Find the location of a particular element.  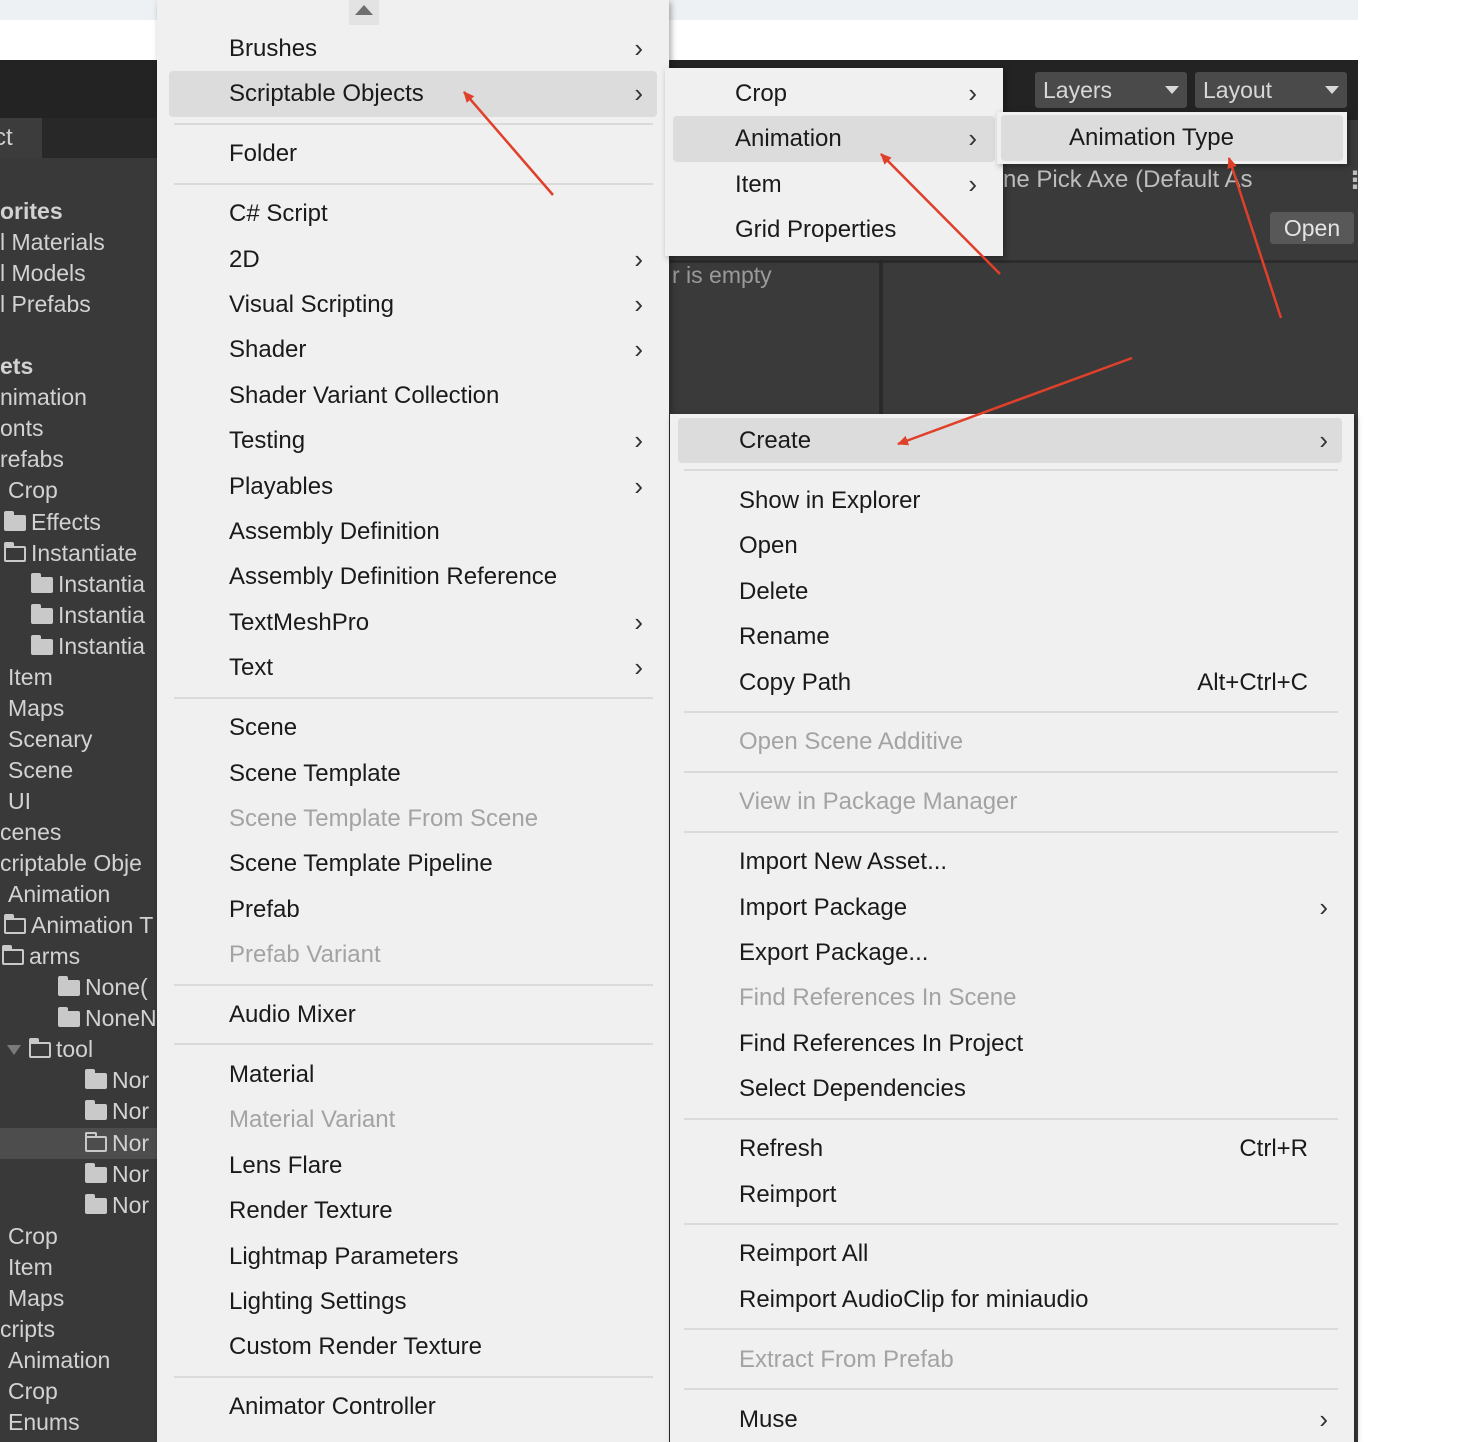

tree-row-label: refabs is located at coordinates (32, 459).